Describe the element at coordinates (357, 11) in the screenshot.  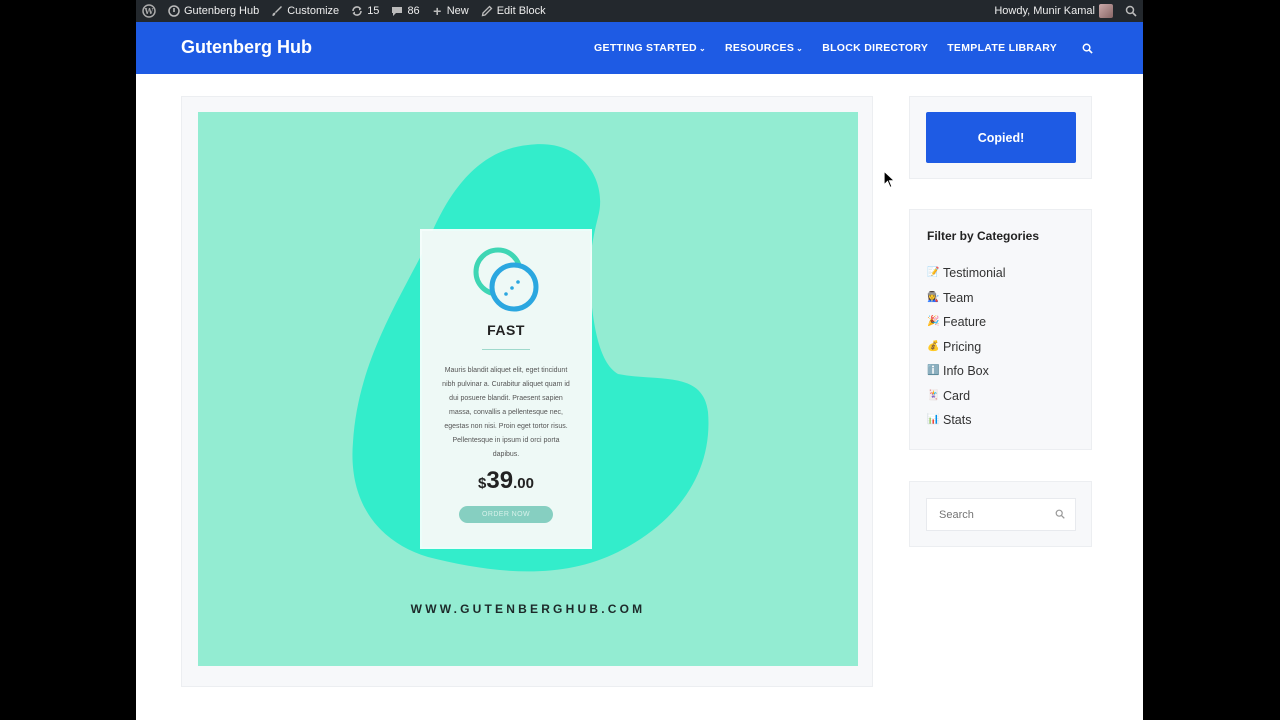
I see `refresh-icon` at that location.